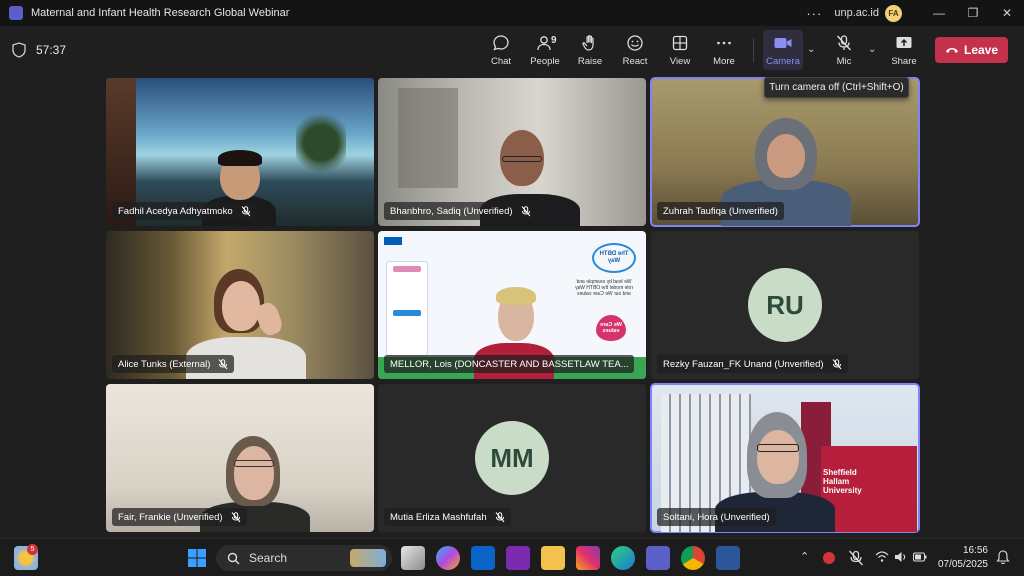  I want to click on word-icon, so click(728, 558).